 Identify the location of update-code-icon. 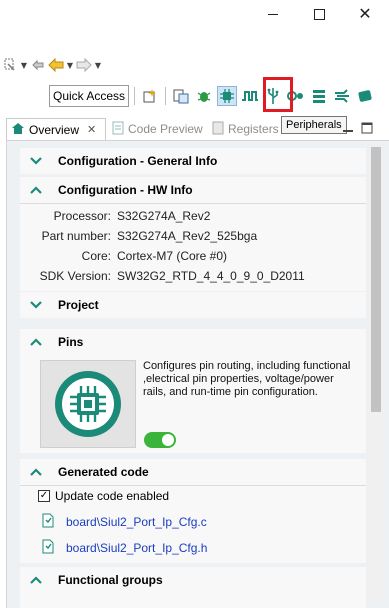
(181, 96).